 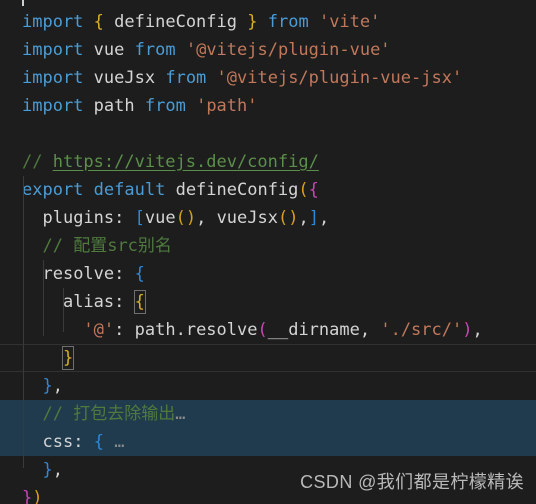 I want to click on code-line-partial, so click(x=268, y=4).